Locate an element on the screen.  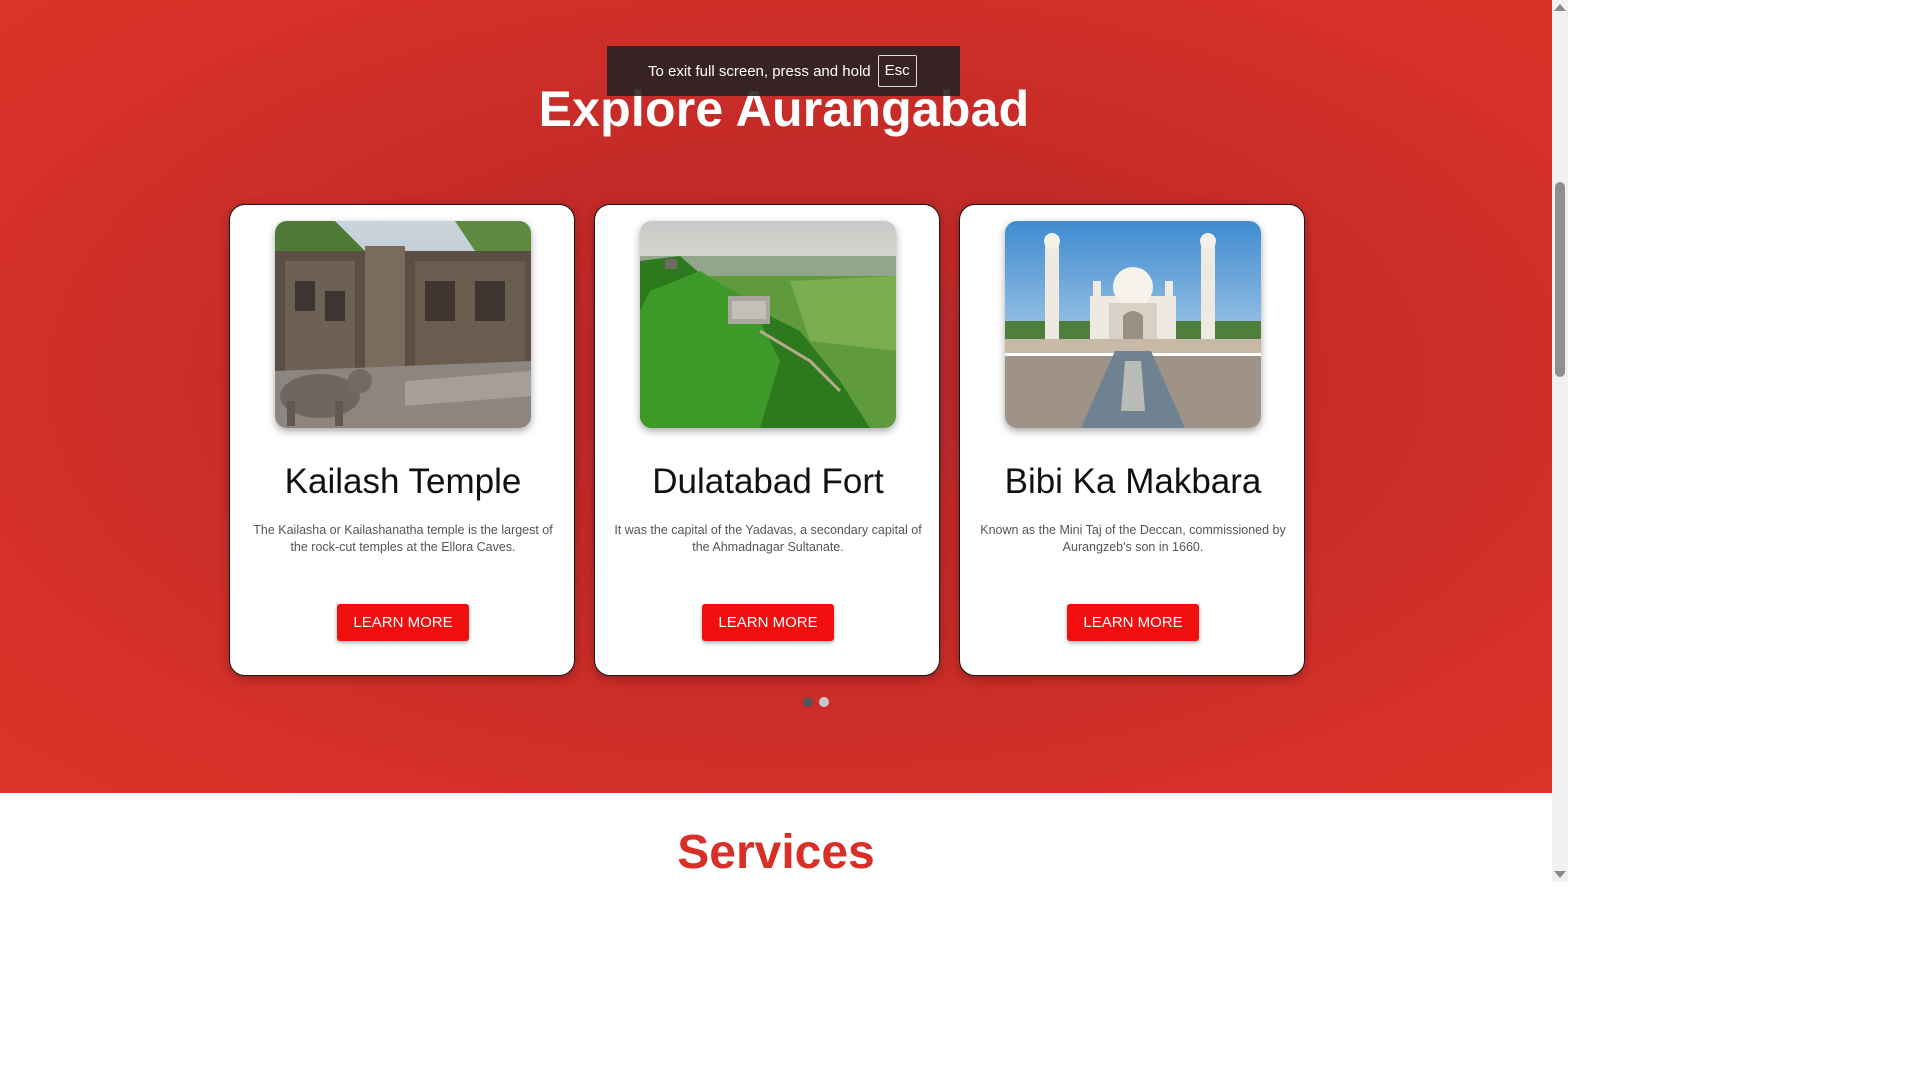
carousel-dots is located at coordinates (816, 702).